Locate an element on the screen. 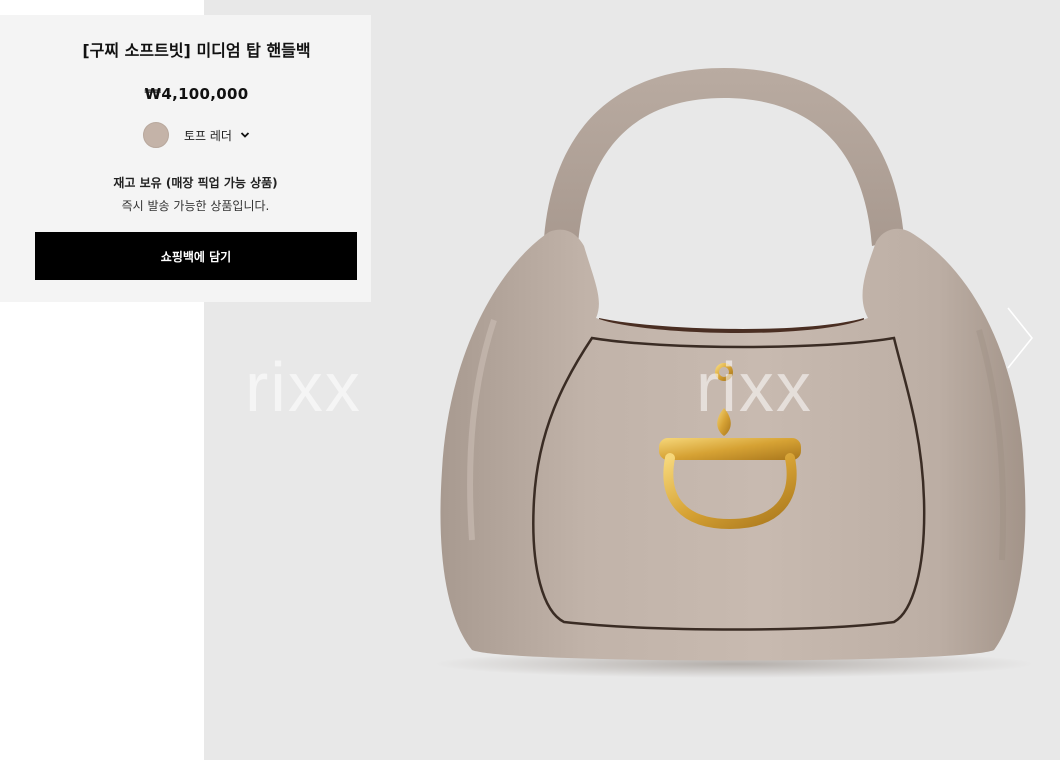 The height and width of the screenshot is (760, 1060). product-title: [구찌 소프트빗] 미디엄 탑 핸들백 is located at coordinates (196, 50).